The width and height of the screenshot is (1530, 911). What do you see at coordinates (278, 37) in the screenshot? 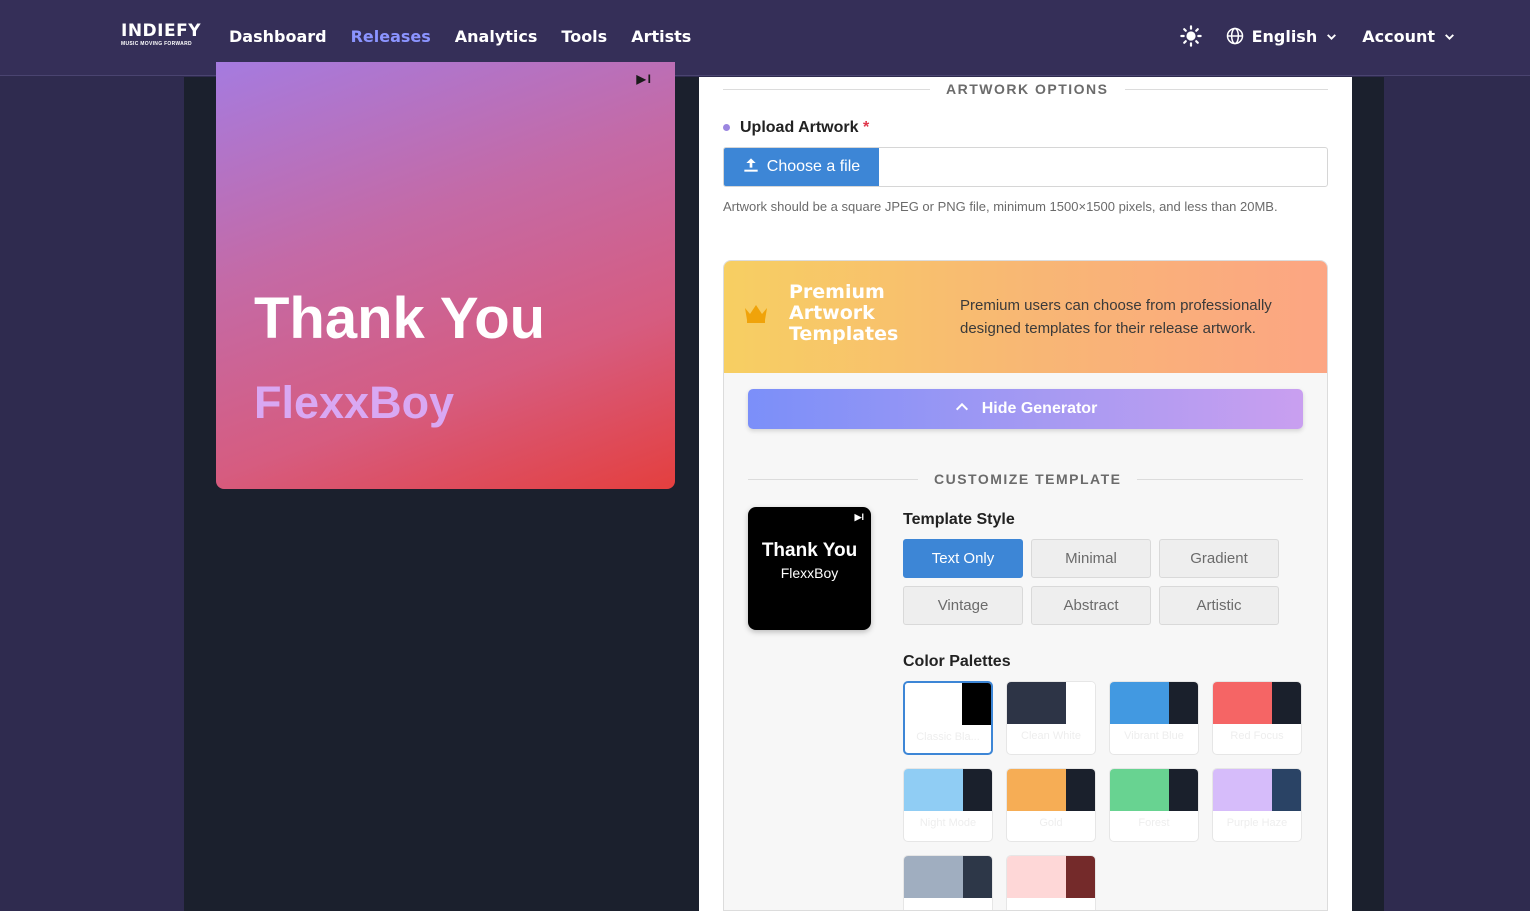
I see `nav-dashboard: Dashboard` at bounding box center [278, 37].